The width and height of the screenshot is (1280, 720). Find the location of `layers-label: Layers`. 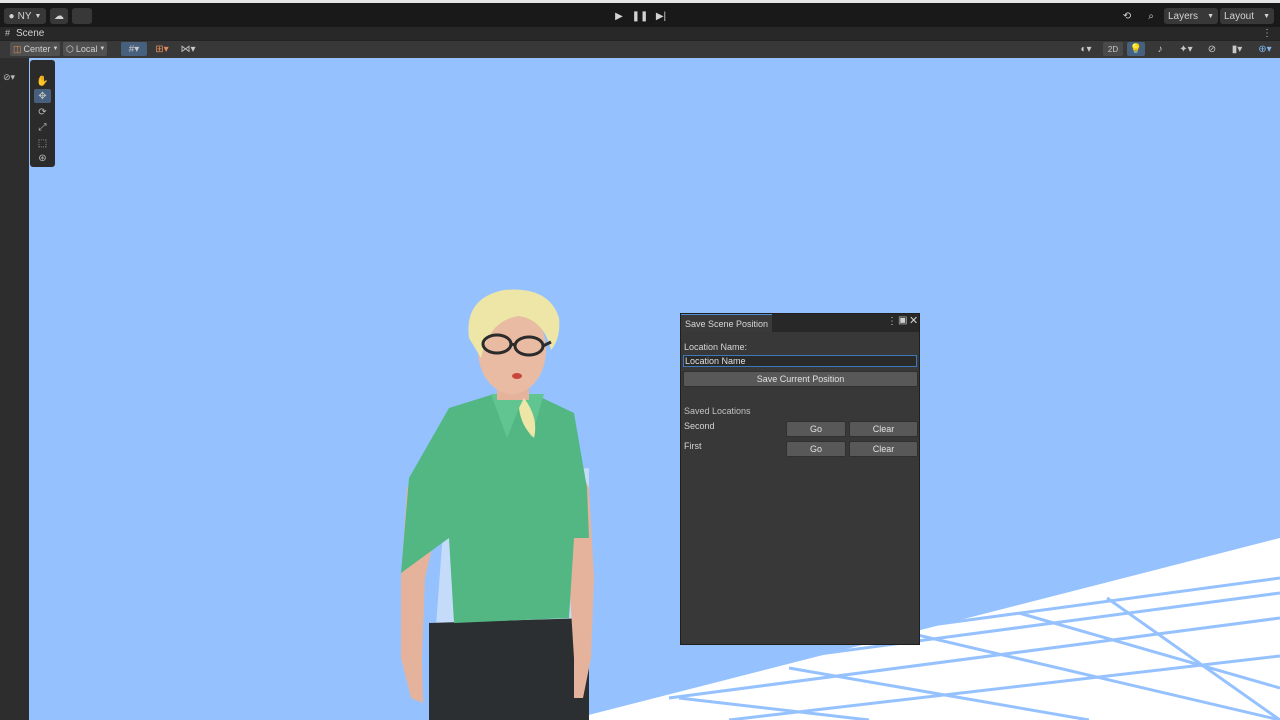

layers-label: Layers is located at coordinates (1183, 16).